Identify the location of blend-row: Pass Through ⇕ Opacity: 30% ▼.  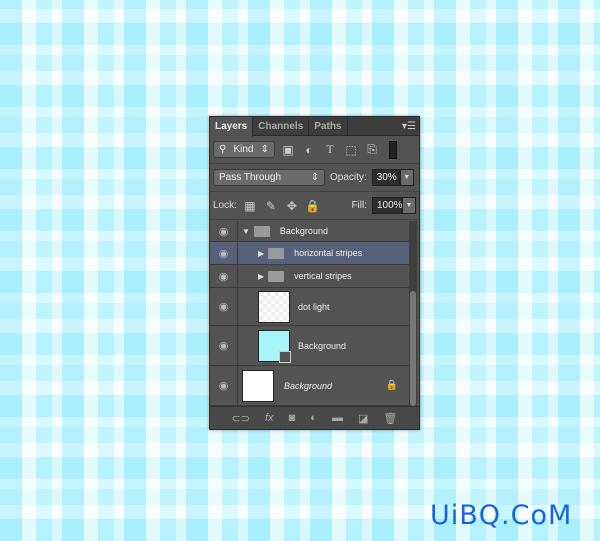
(314, 178).